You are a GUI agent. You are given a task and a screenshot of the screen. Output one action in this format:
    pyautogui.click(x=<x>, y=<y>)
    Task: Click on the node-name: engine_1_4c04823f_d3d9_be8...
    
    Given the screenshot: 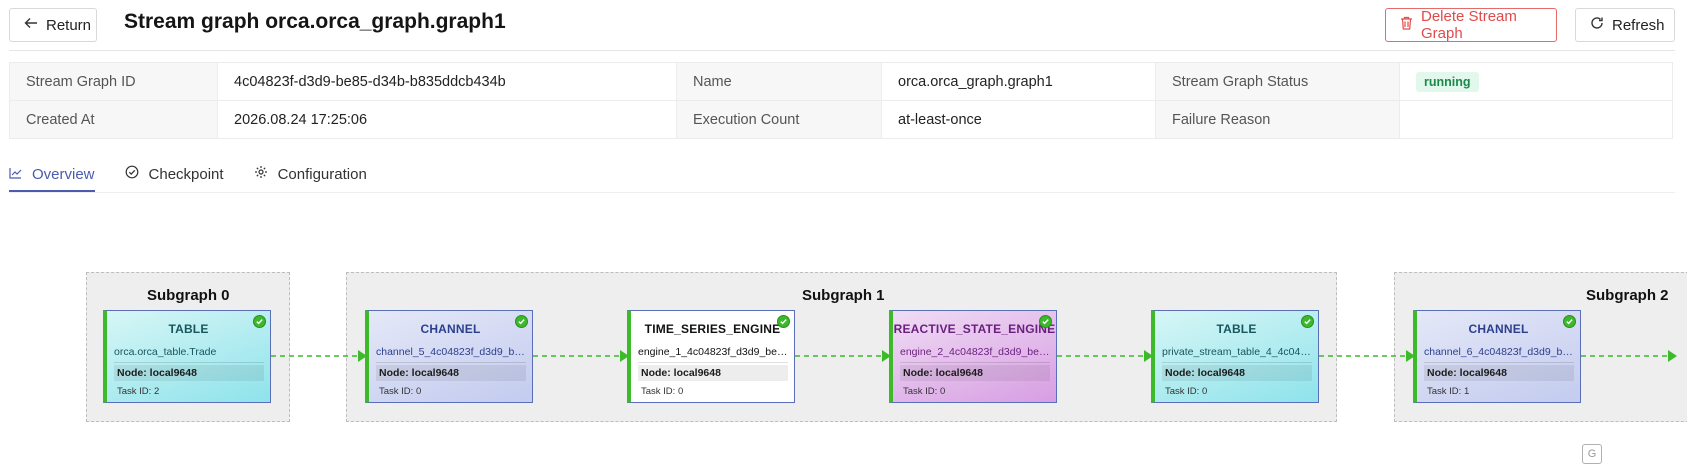 What is the action you would take?
    pyautogui.click(x=713, y=354)
    